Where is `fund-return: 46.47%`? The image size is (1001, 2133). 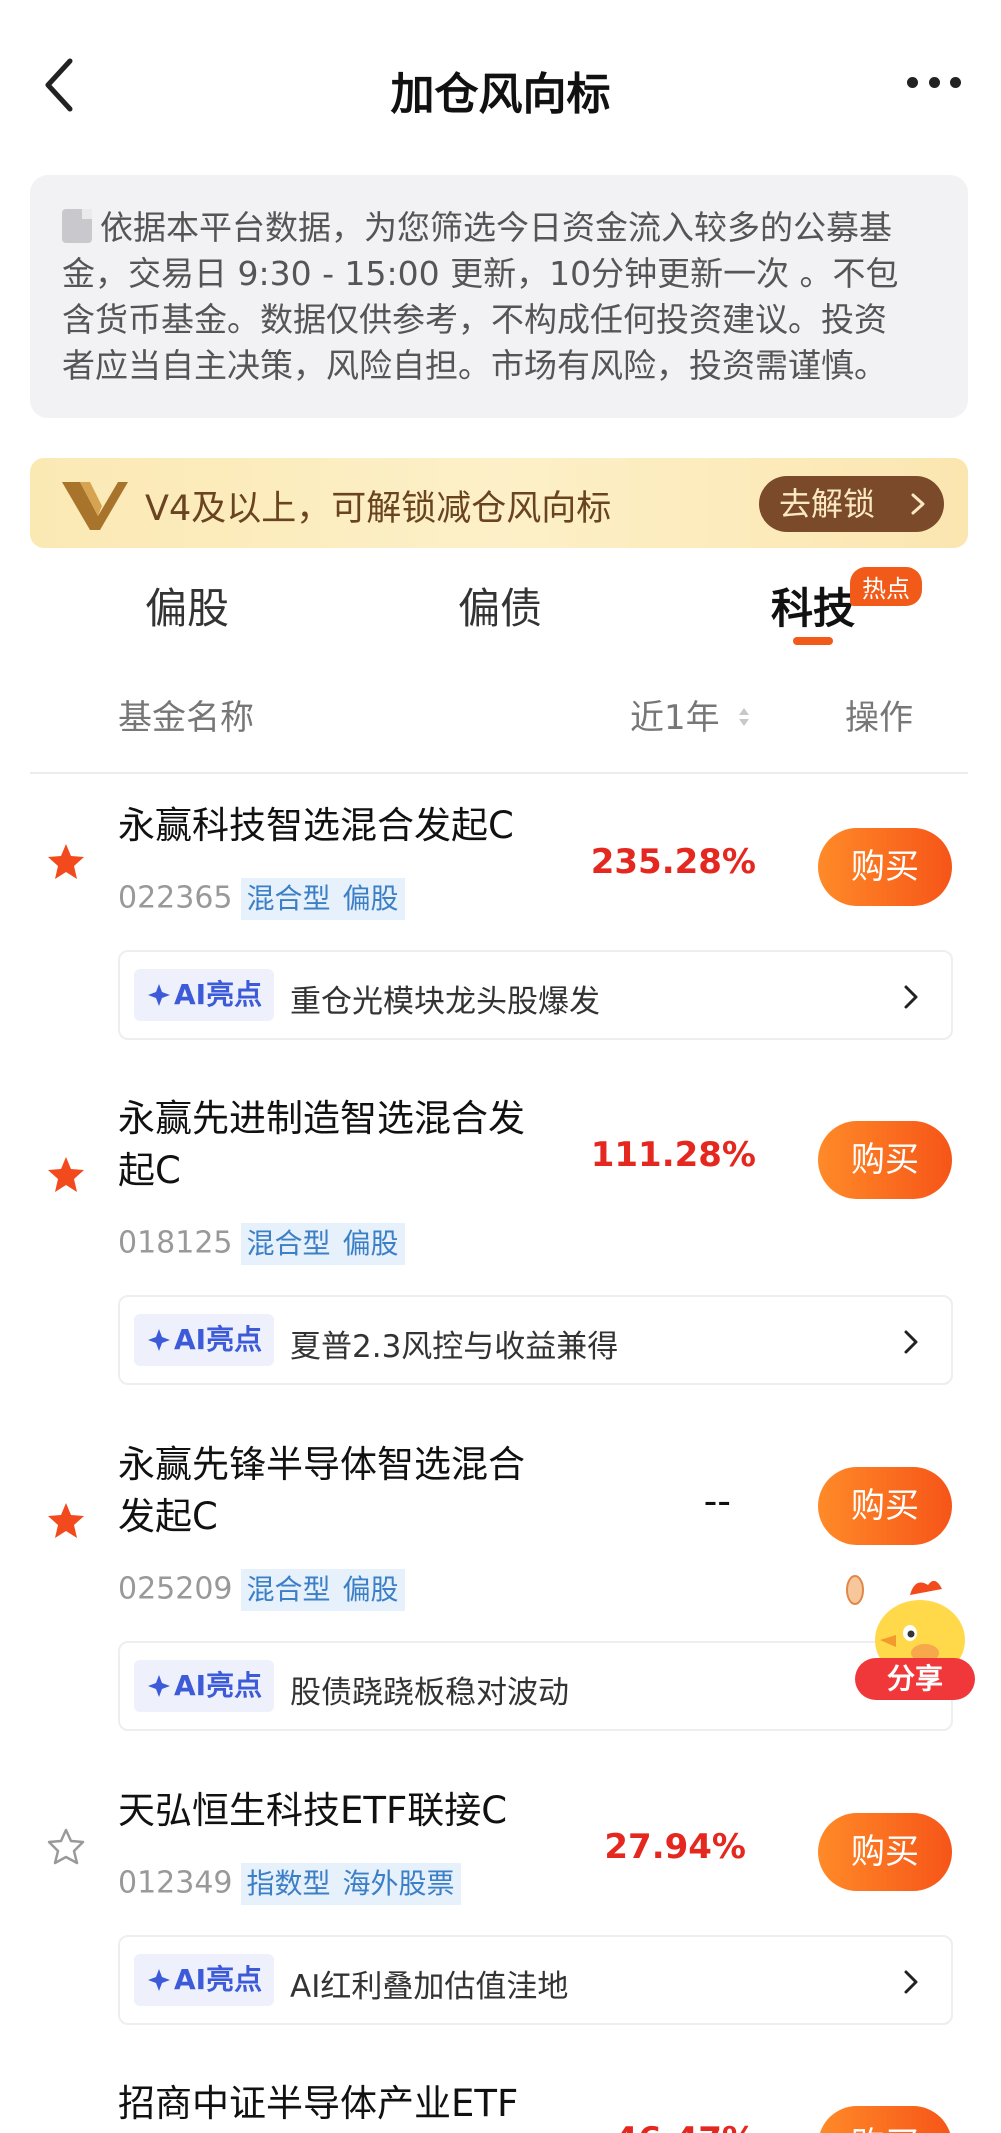
fund-return: 46.47% is located at coordinates (685, 2126).